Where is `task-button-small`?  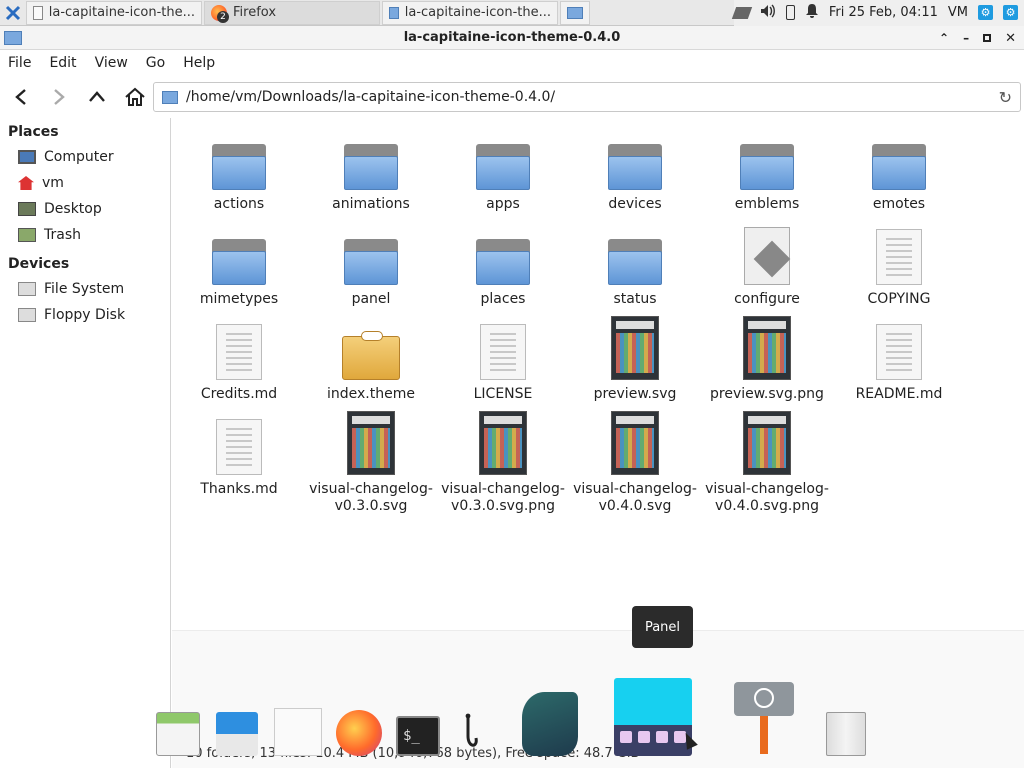
task-button-small is located at coordinates (575, 12).